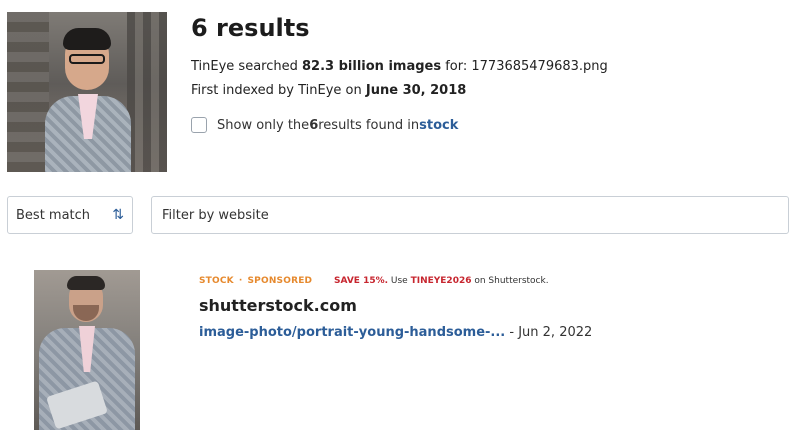  Describe the element at coordinates (399, 281) in the screenshot. I see `promo-middle: Use` at that location.